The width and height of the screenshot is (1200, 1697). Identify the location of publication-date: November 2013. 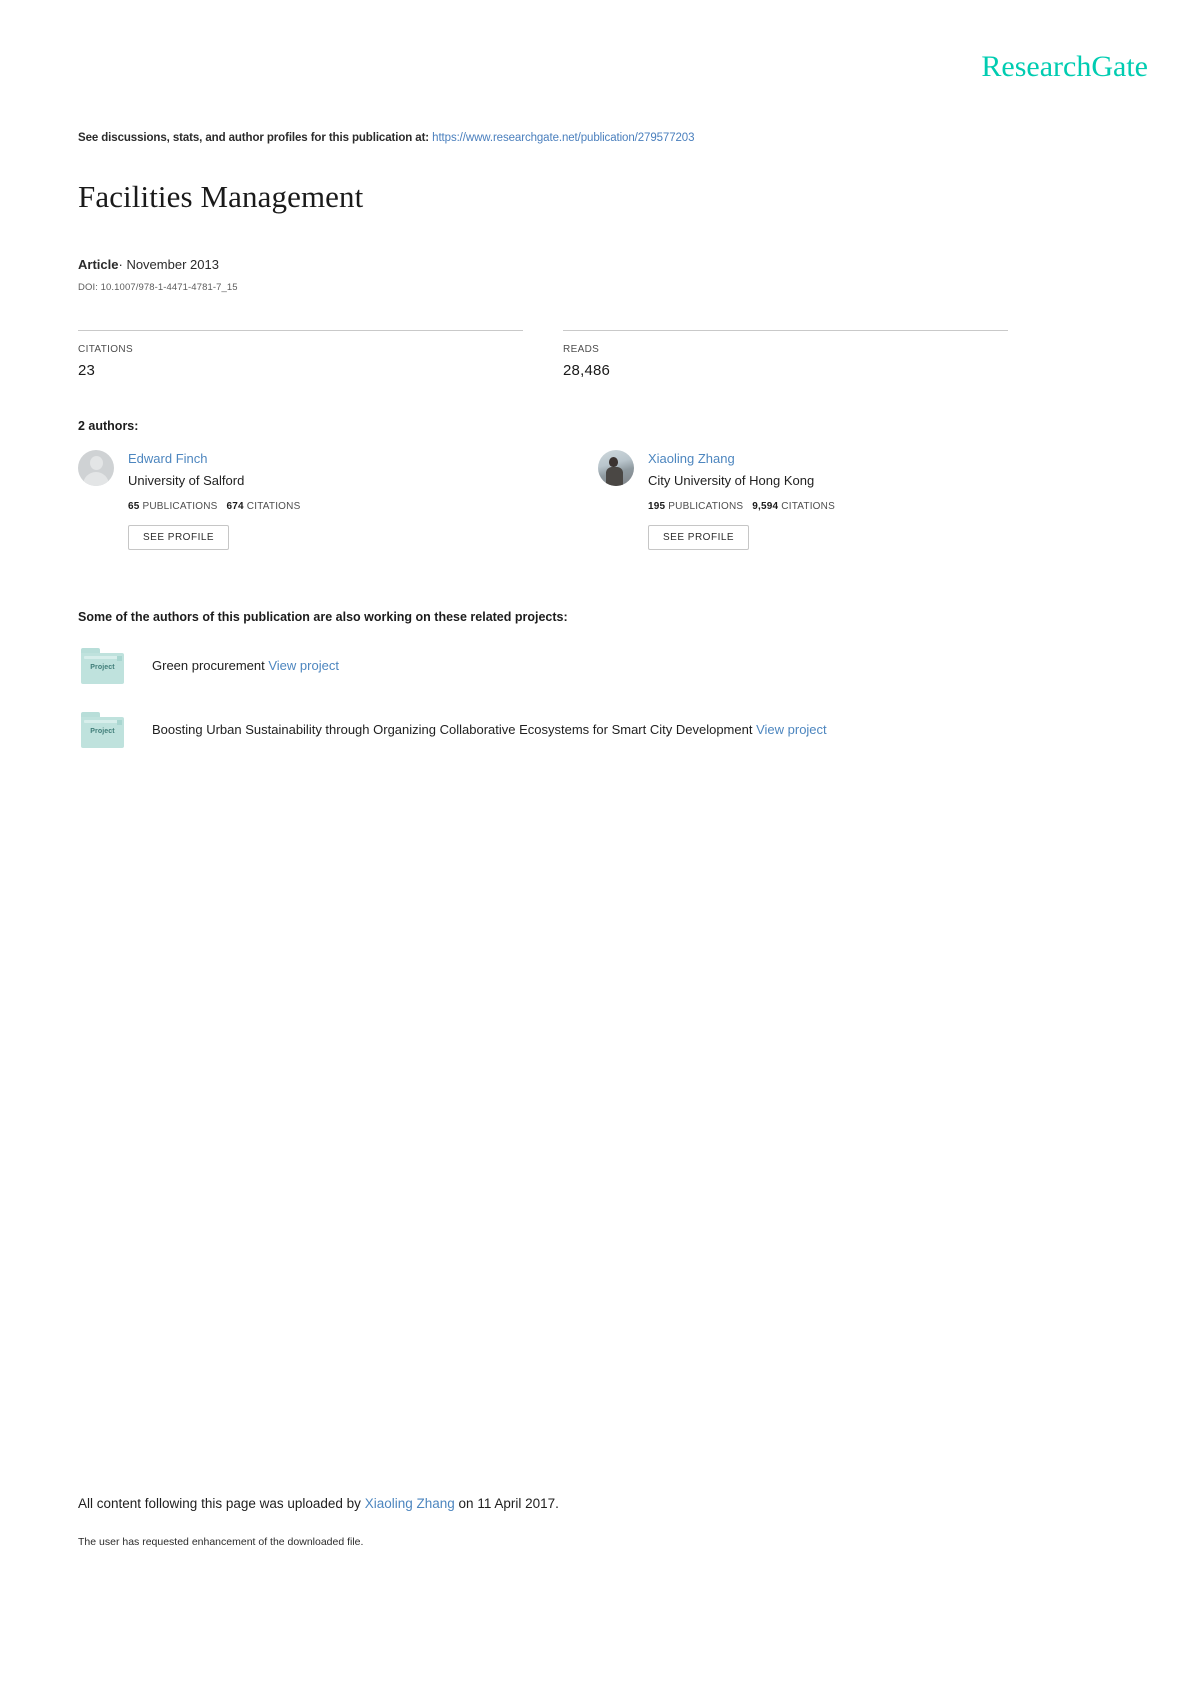
(172, 264).